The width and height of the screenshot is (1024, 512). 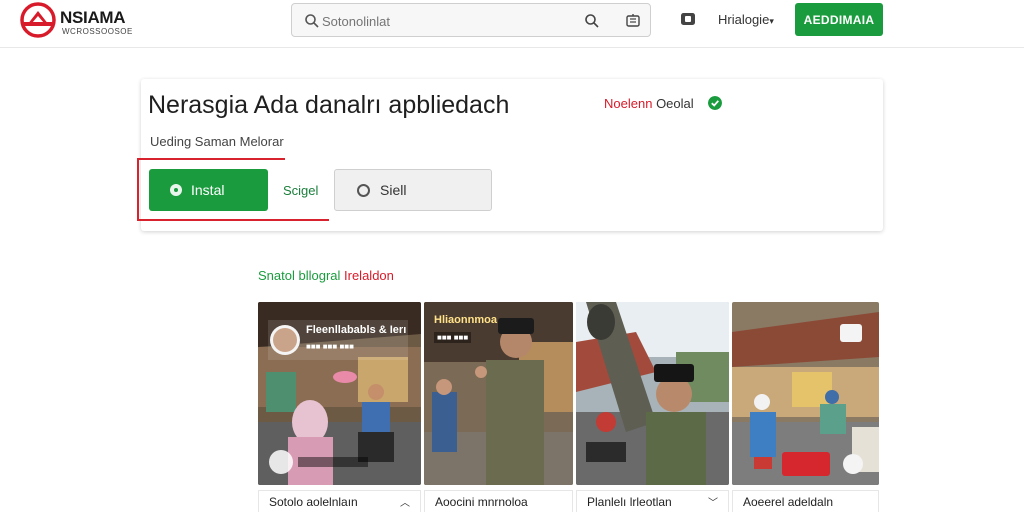 What do you see at coordinates (675, 103) in the screenshot?
I see `publisher-label: Oeolal` at bounding box center [675, 103].